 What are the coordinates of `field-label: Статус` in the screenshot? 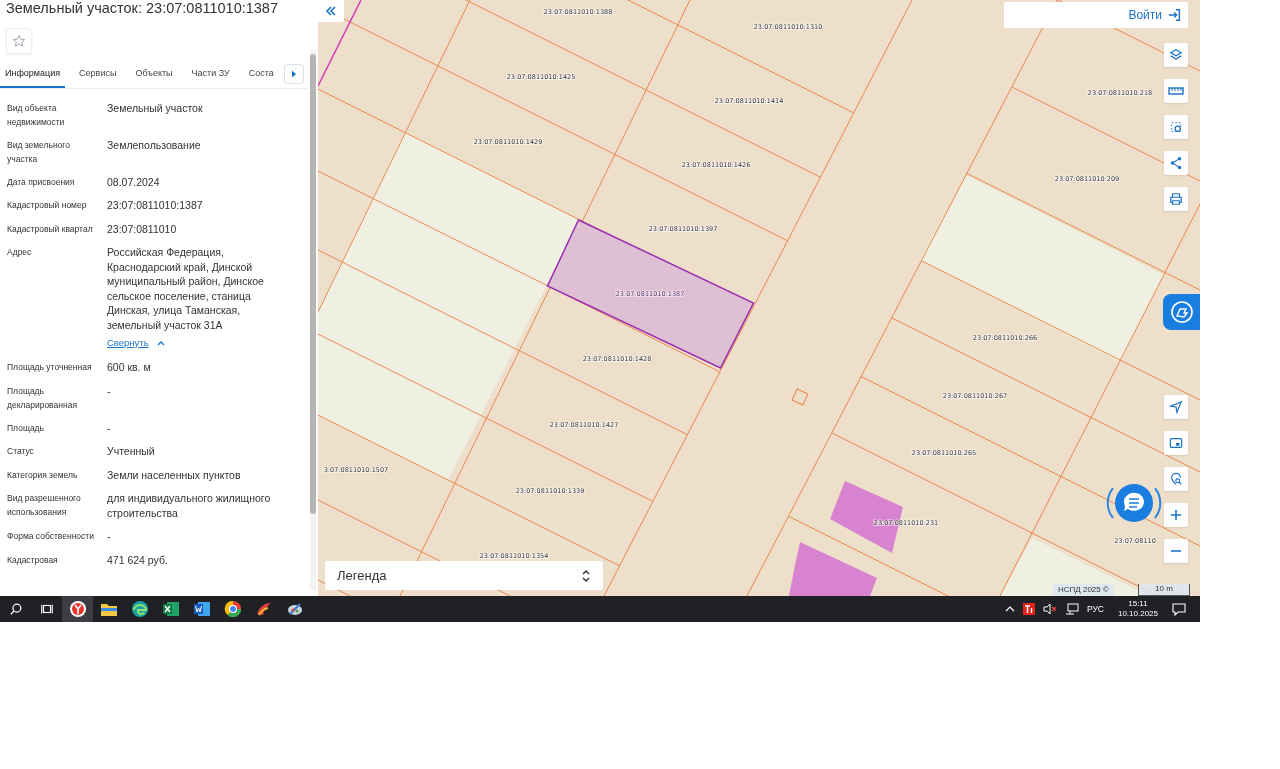 It's located at (21, 451).